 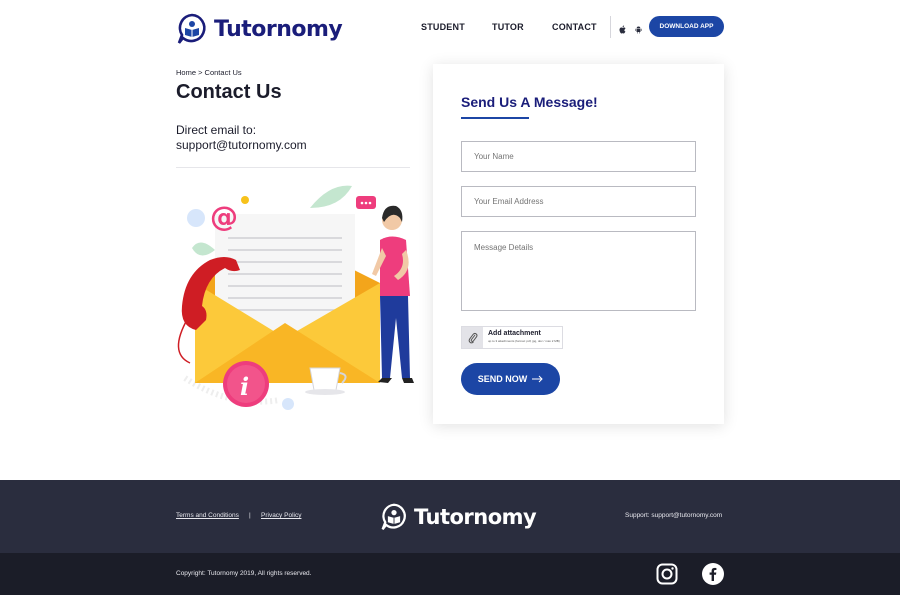 What do you see at coordinates (578, 156) in the screenshot?
I see `name-input` at bounding box center [578, 156].